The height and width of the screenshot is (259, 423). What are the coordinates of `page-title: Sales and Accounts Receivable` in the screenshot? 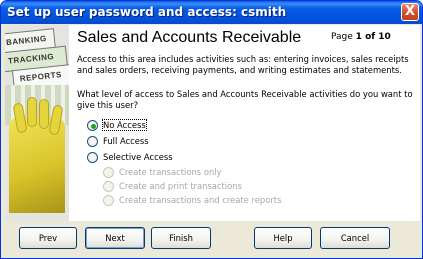 It's located at (189, 37).